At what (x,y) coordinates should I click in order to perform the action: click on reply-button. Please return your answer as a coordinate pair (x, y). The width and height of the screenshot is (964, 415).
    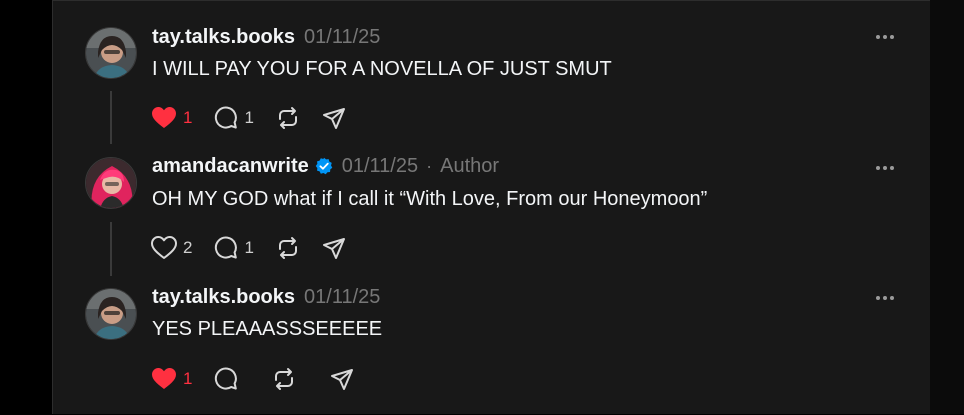
    Looking at the image, I should click on (226, 379).